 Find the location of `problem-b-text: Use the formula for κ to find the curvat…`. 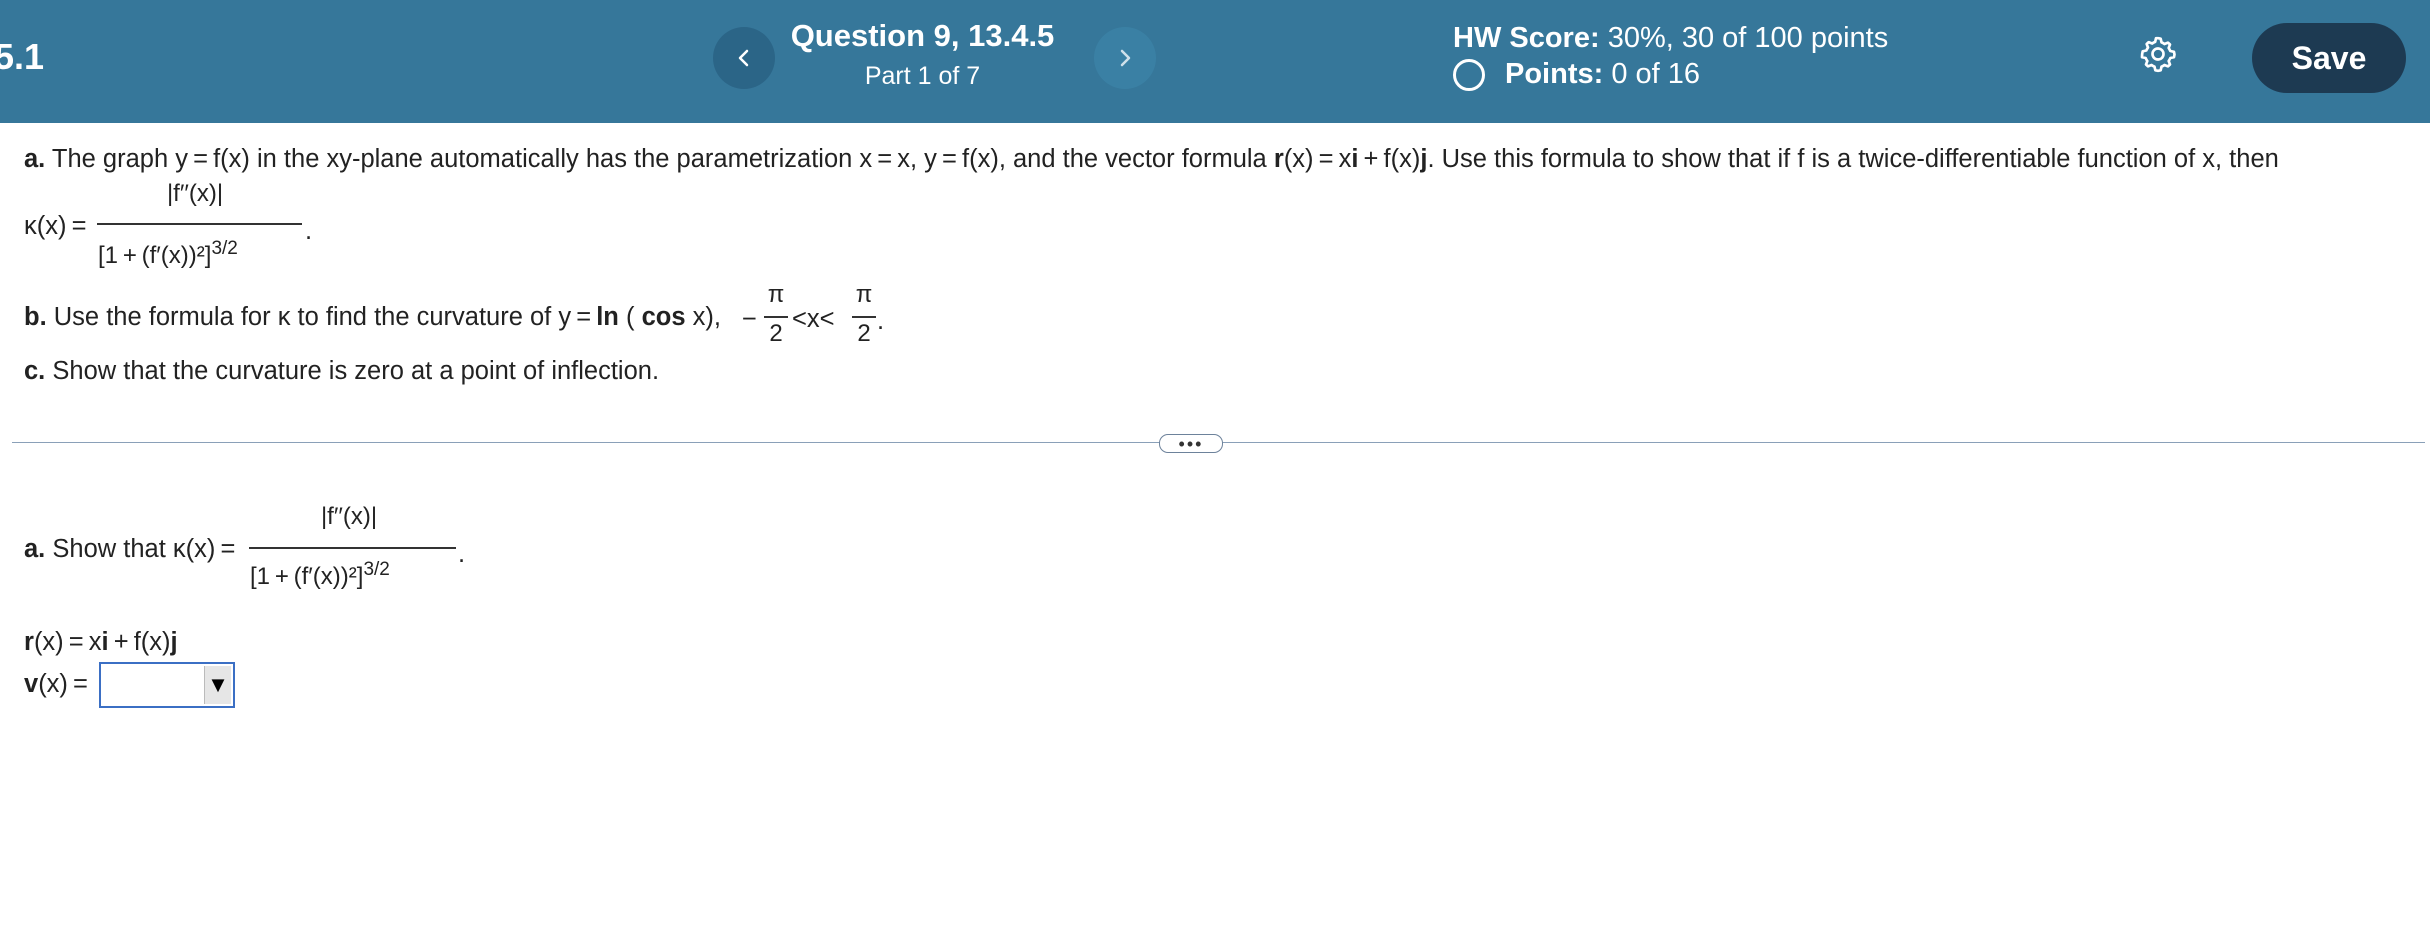

problem-b-text: Use the formula for κ to find the curvat… is located at coordinates (325, 317).